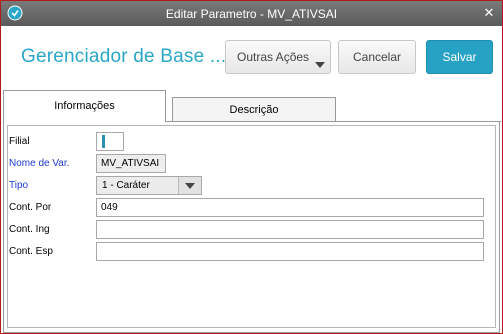  Describe the element at coordinates (377, 57) in the screenshot. I see `cancel-button: Cancelar` at that location.